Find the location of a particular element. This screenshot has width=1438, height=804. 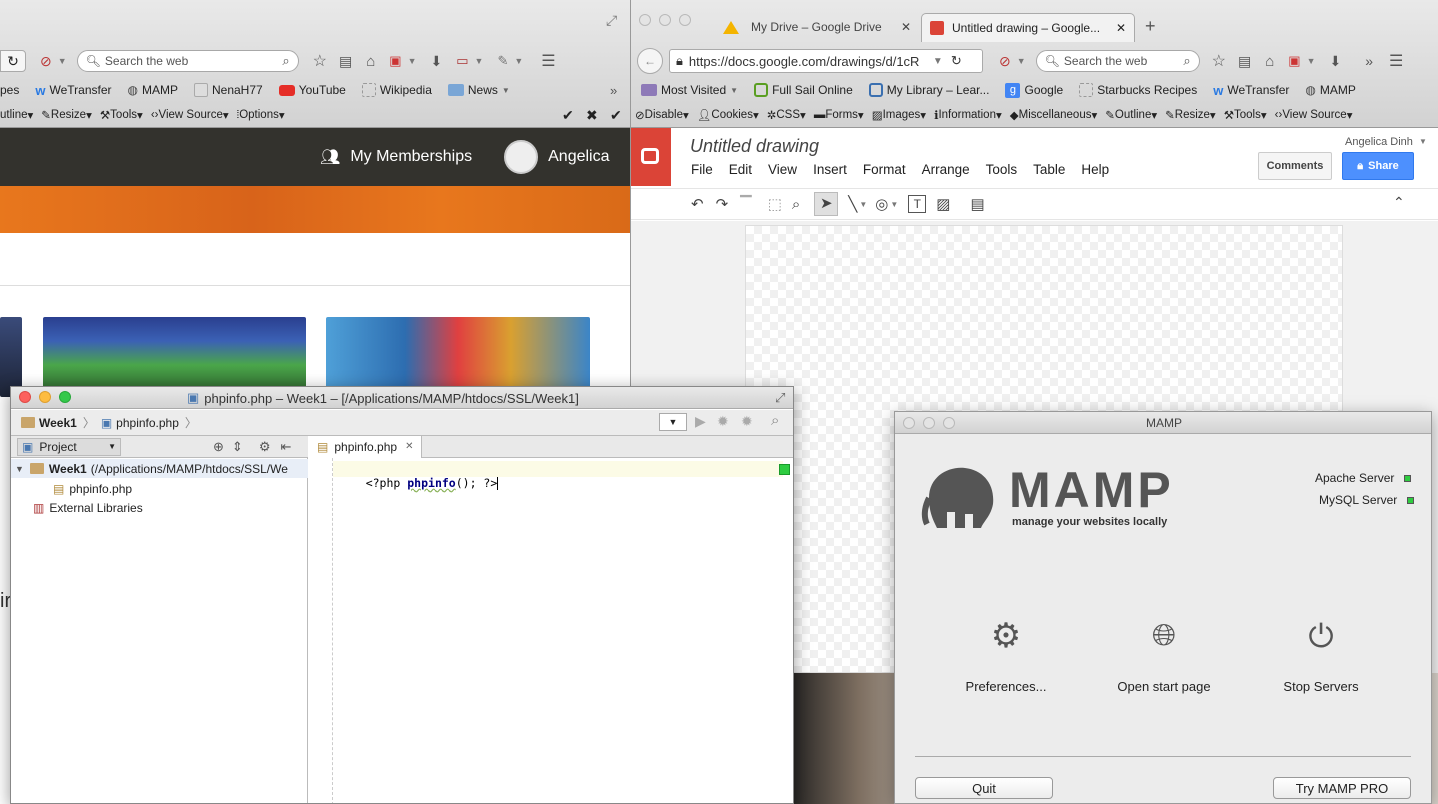

menu-view: View is located at coordinates (782, 169).